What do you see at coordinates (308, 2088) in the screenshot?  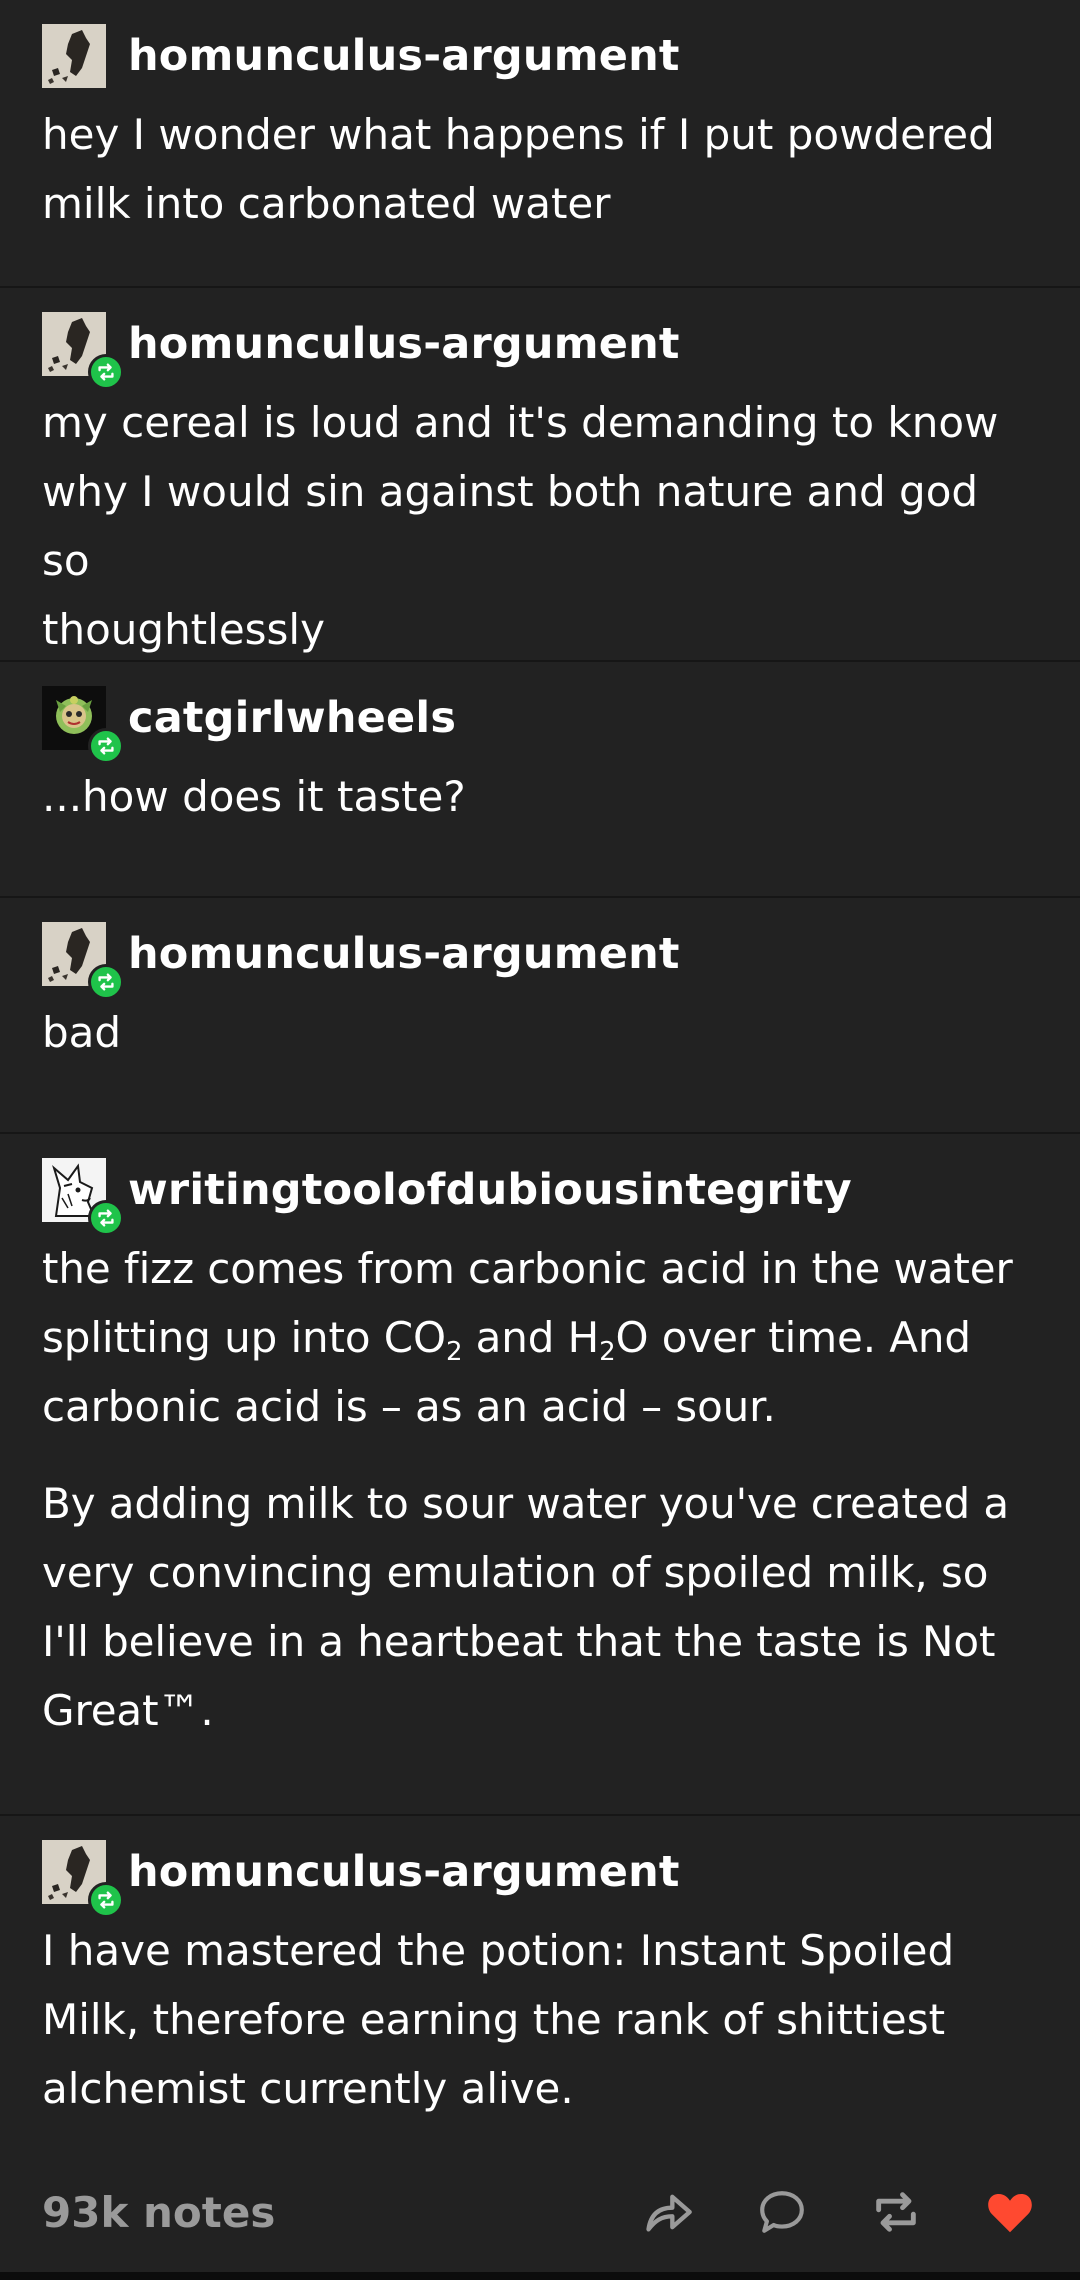 I see `text-line: alchemist currently alive.` at bounding box center [308, 2088].